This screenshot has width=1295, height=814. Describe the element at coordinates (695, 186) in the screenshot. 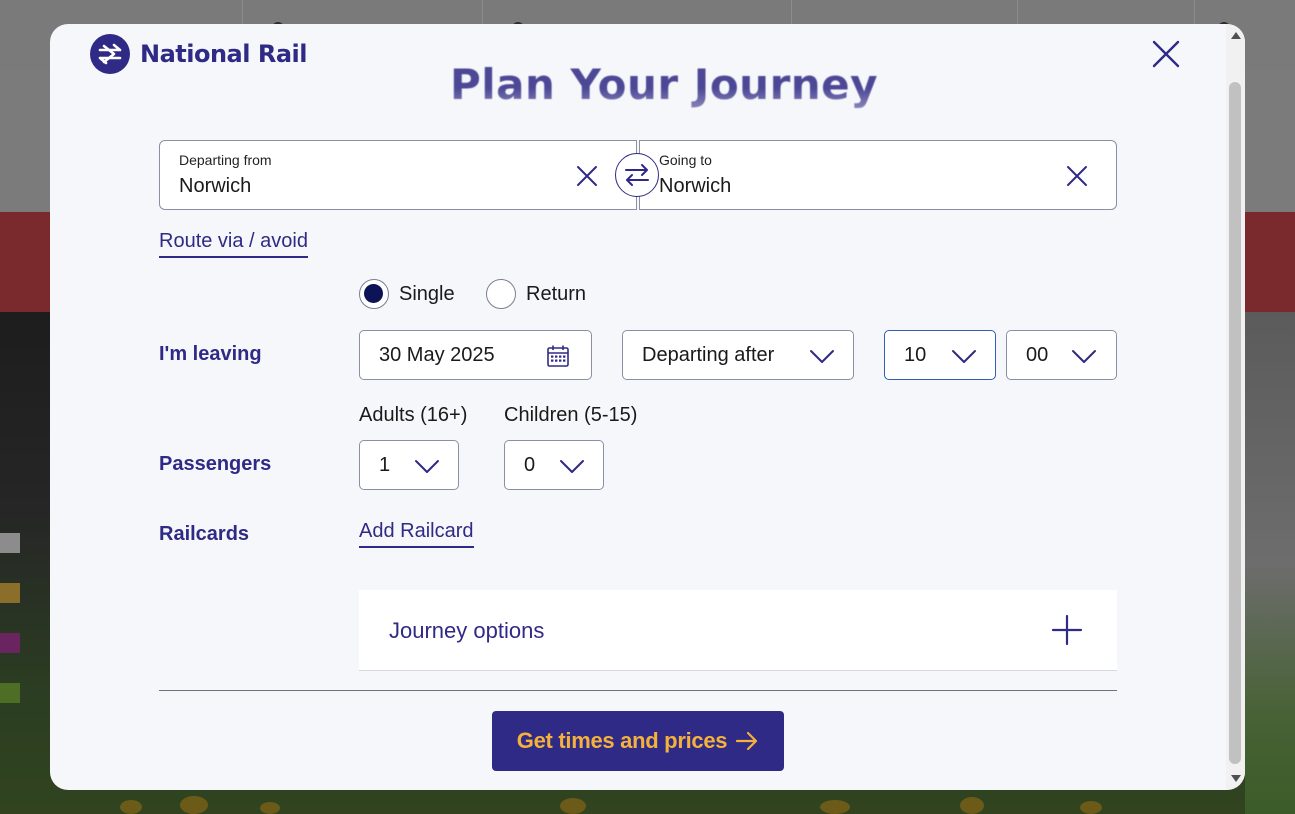

I see `going-to-input: Norwich` at that location.